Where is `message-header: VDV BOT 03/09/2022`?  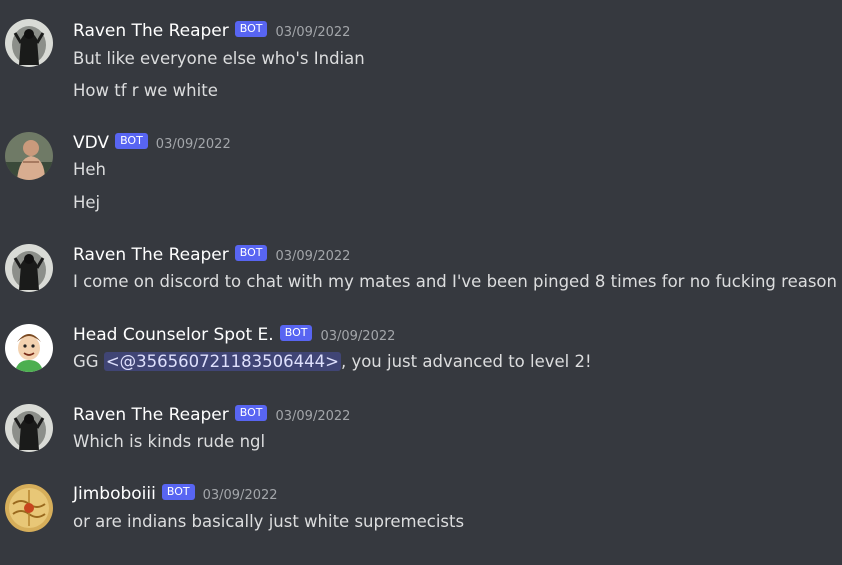 message-header: VDV BOT 03/09/2022 is located at coordinates (152, 143).